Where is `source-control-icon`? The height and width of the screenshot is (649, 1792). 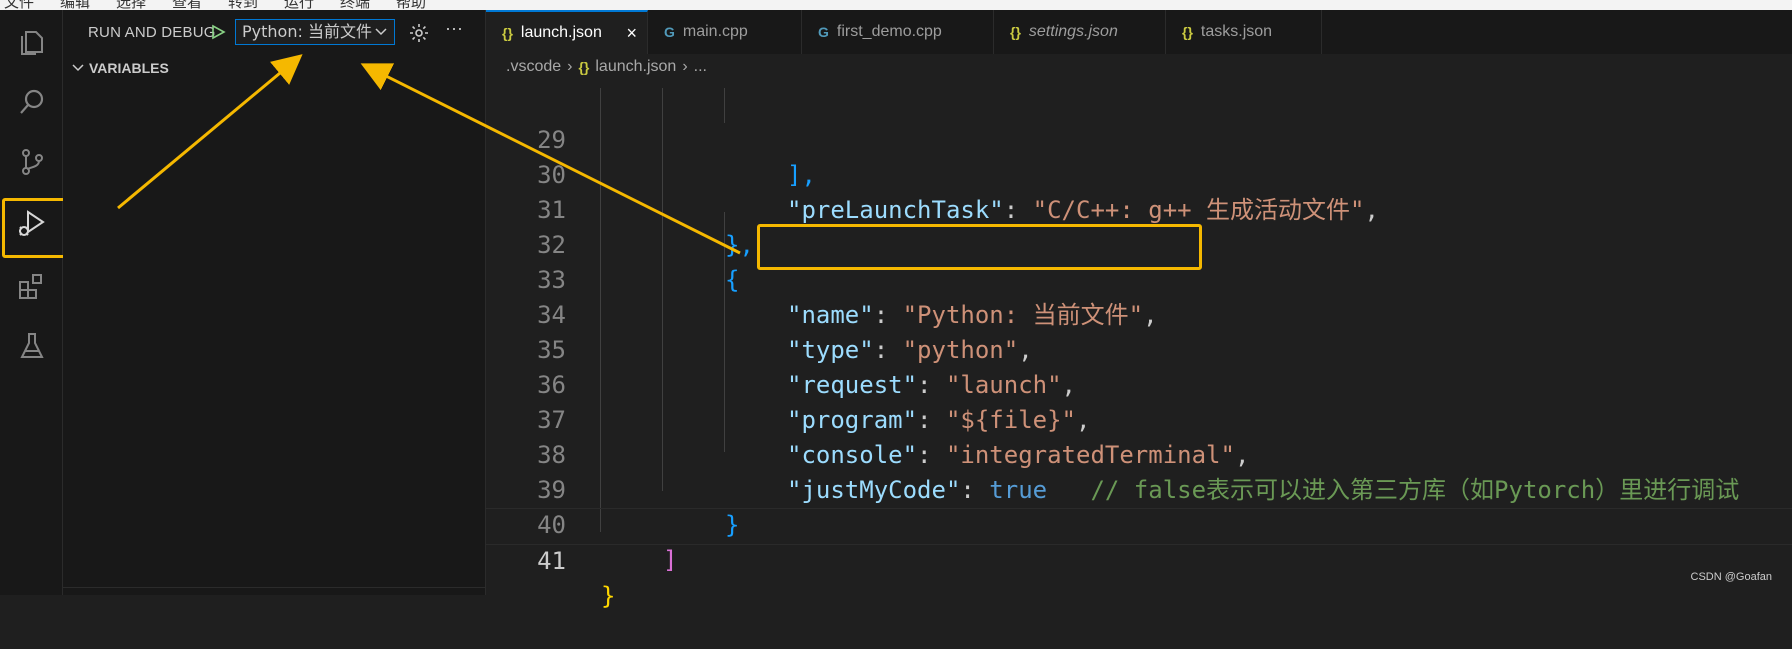
source-control-icon is located at coordinates (32, 162).